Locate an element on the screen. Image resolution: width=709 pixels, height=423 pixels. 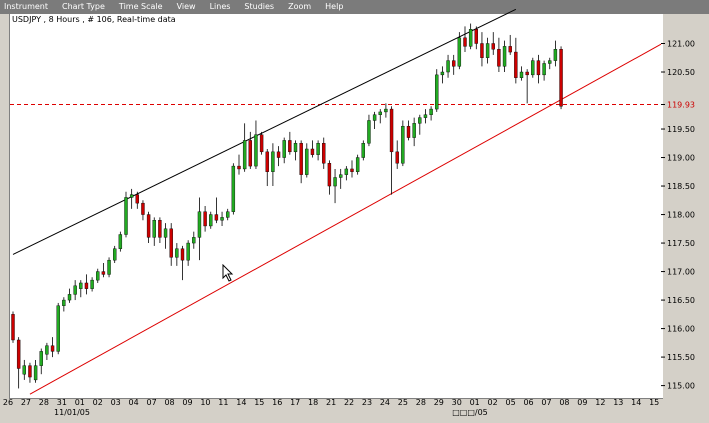
x-tick-label: 26 is located at coordinates (8, 402).